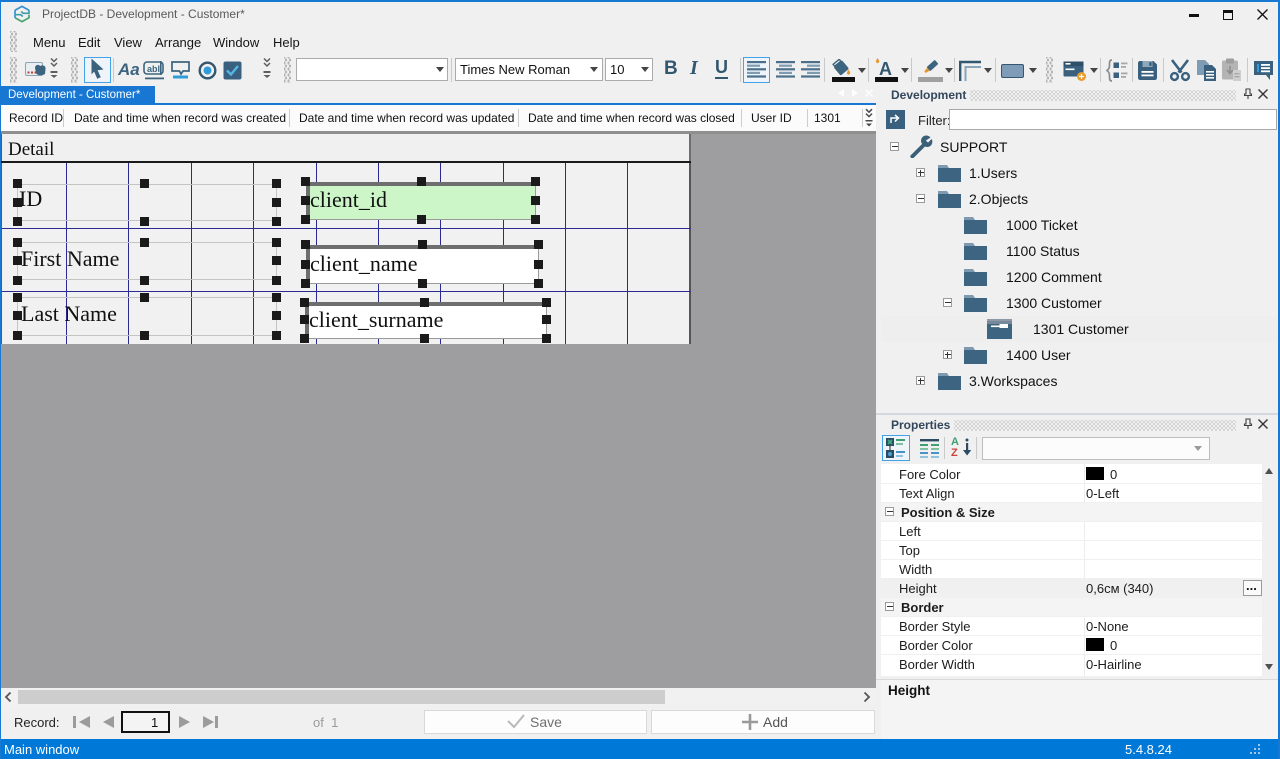 The image size is (1280, 759). Describe the element at coordinates (885, 69) in the screenshot. I see `svg-text: A` at that location.